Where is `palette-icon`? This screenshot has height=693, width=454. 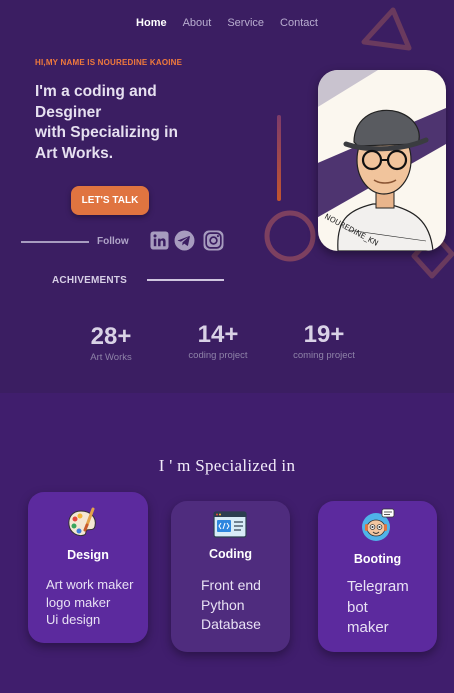
palette-icon is located at coordinates (82, 521).